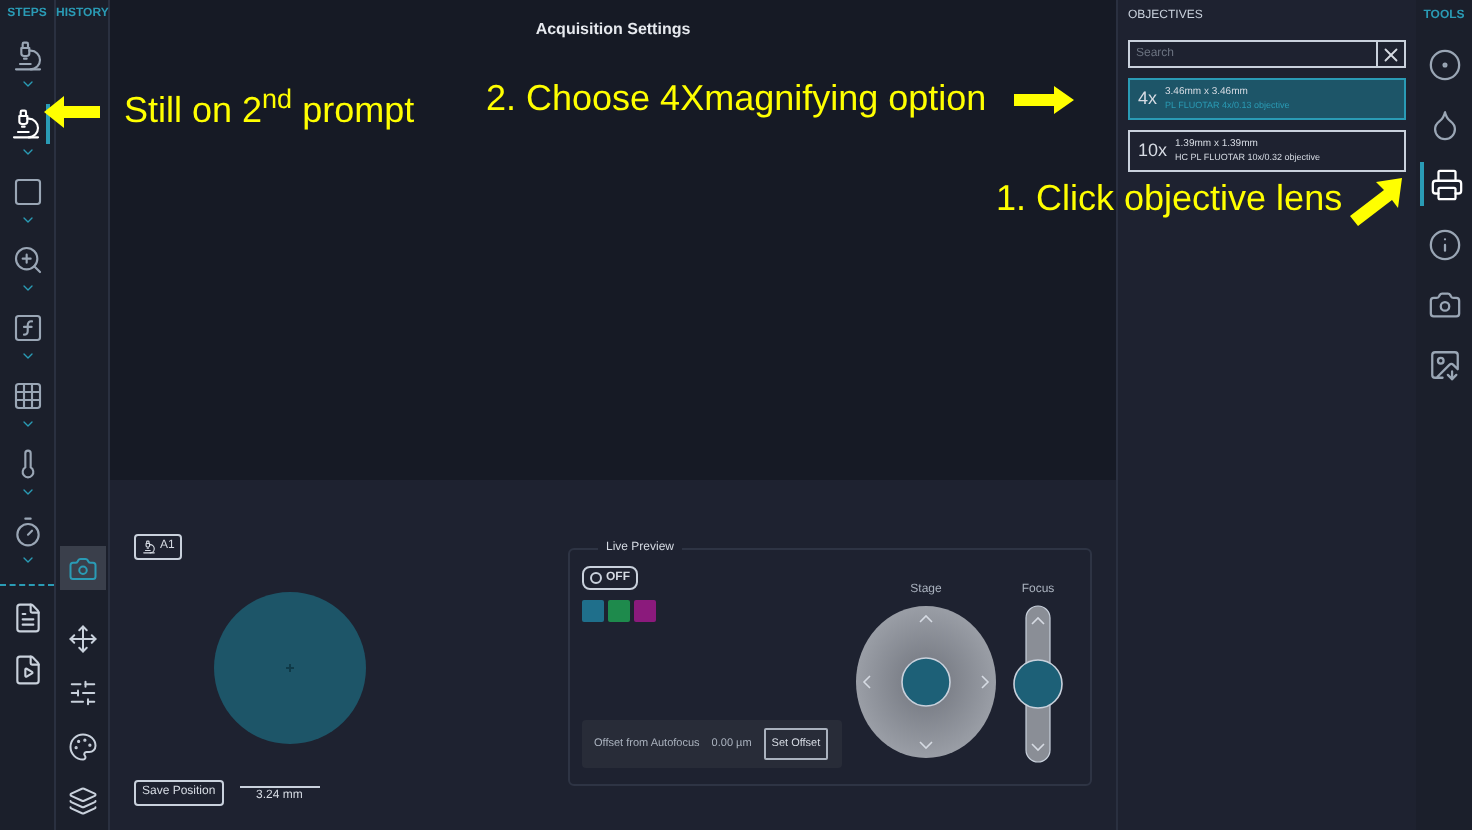 Image resolution: width=1472 pixels, height=830 pixels. Describe the element at coordinates (27, 532) in the screenshot. I see `timer-icon` at that location.